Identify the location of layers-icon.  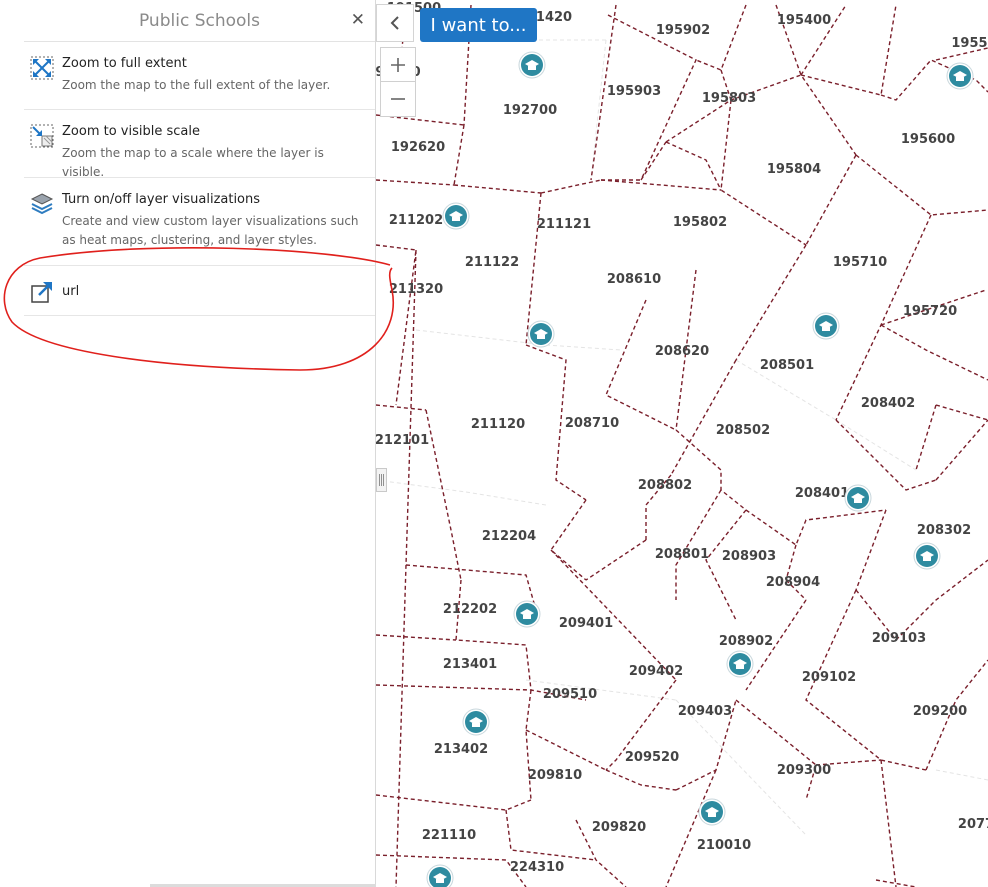
(42, 204).